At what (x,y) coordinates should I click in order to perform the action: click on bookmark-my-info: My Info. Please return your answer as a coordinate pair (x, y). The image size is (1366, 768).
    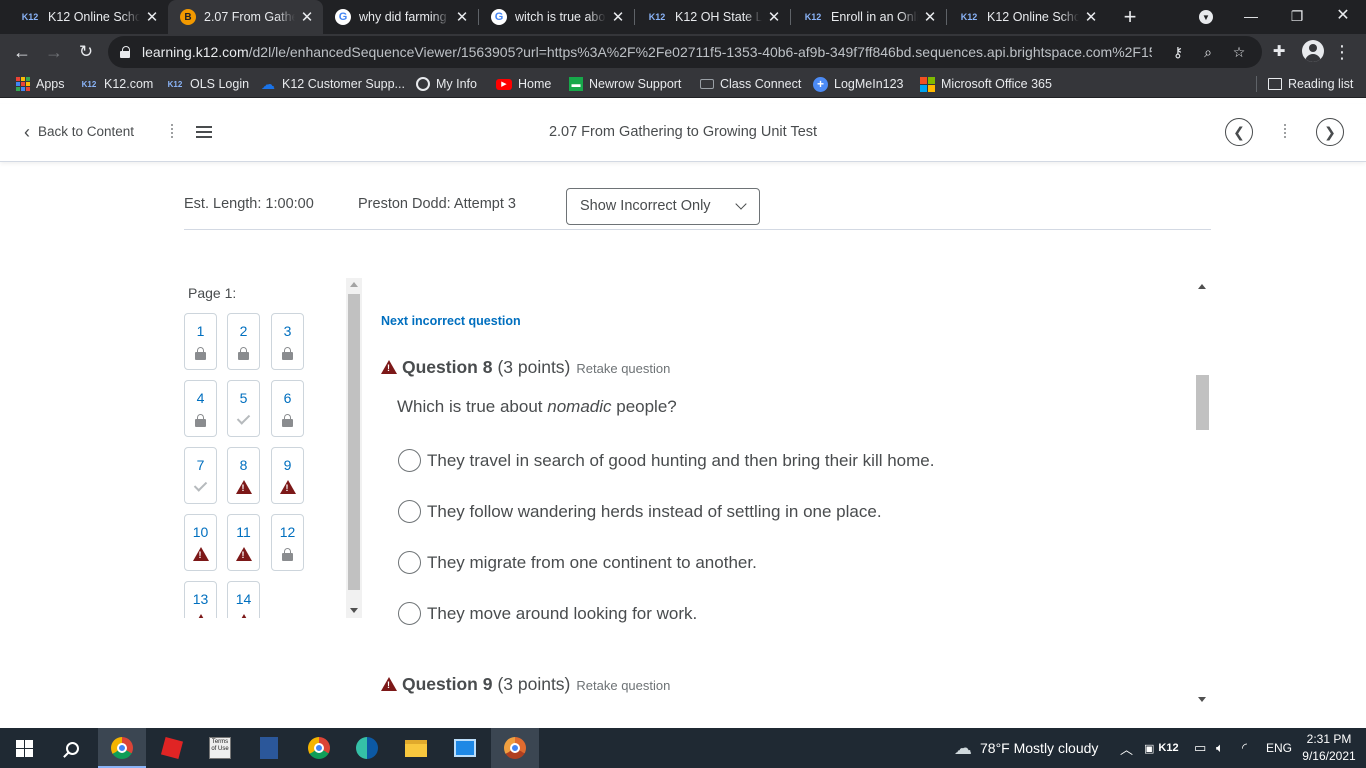
    Looking at the image, I should click on (446, 84).